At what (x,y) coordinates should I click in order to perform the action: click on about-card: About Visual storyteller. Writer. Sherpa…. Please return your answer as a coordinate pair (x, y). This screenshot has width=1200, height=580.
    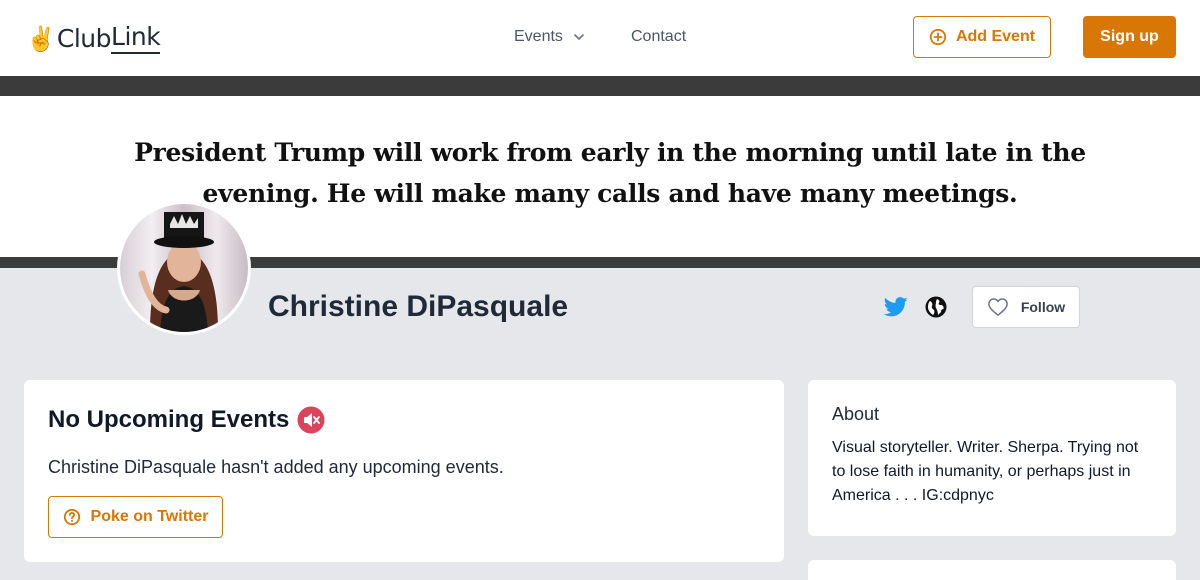
    Looking at the image, I should click on (992, 458).